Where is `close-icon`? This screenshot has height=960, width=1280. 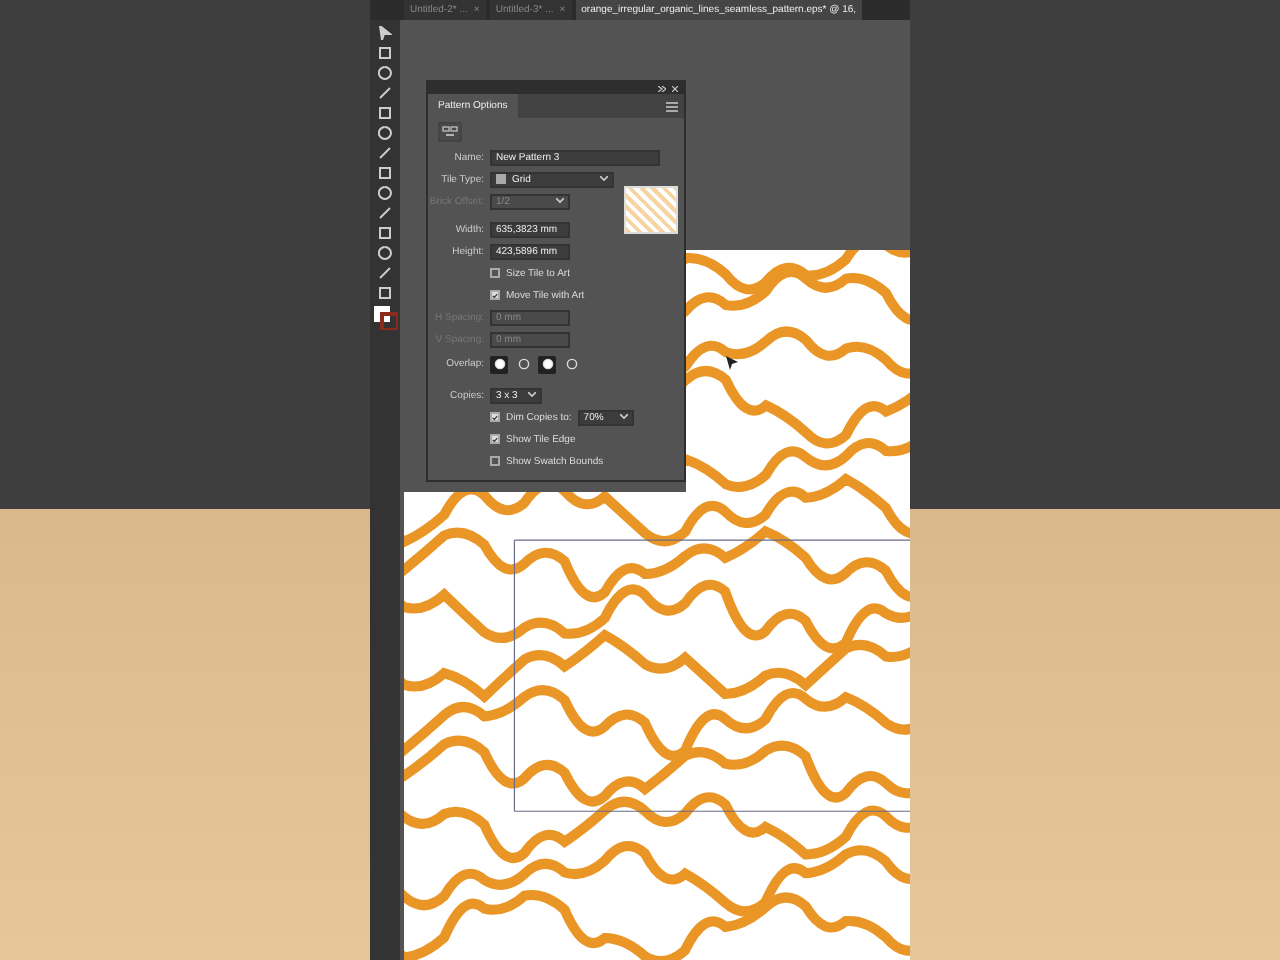
close-icon is located at coordinates (675, 88).